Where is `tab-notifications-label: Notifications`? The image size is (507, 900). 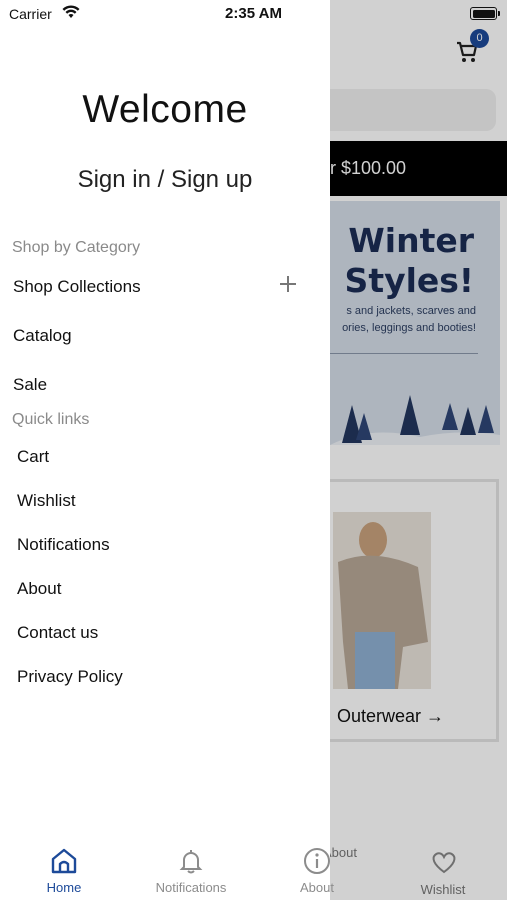 tab-notifications-label: Notifications is located at coordinates (191, 887).